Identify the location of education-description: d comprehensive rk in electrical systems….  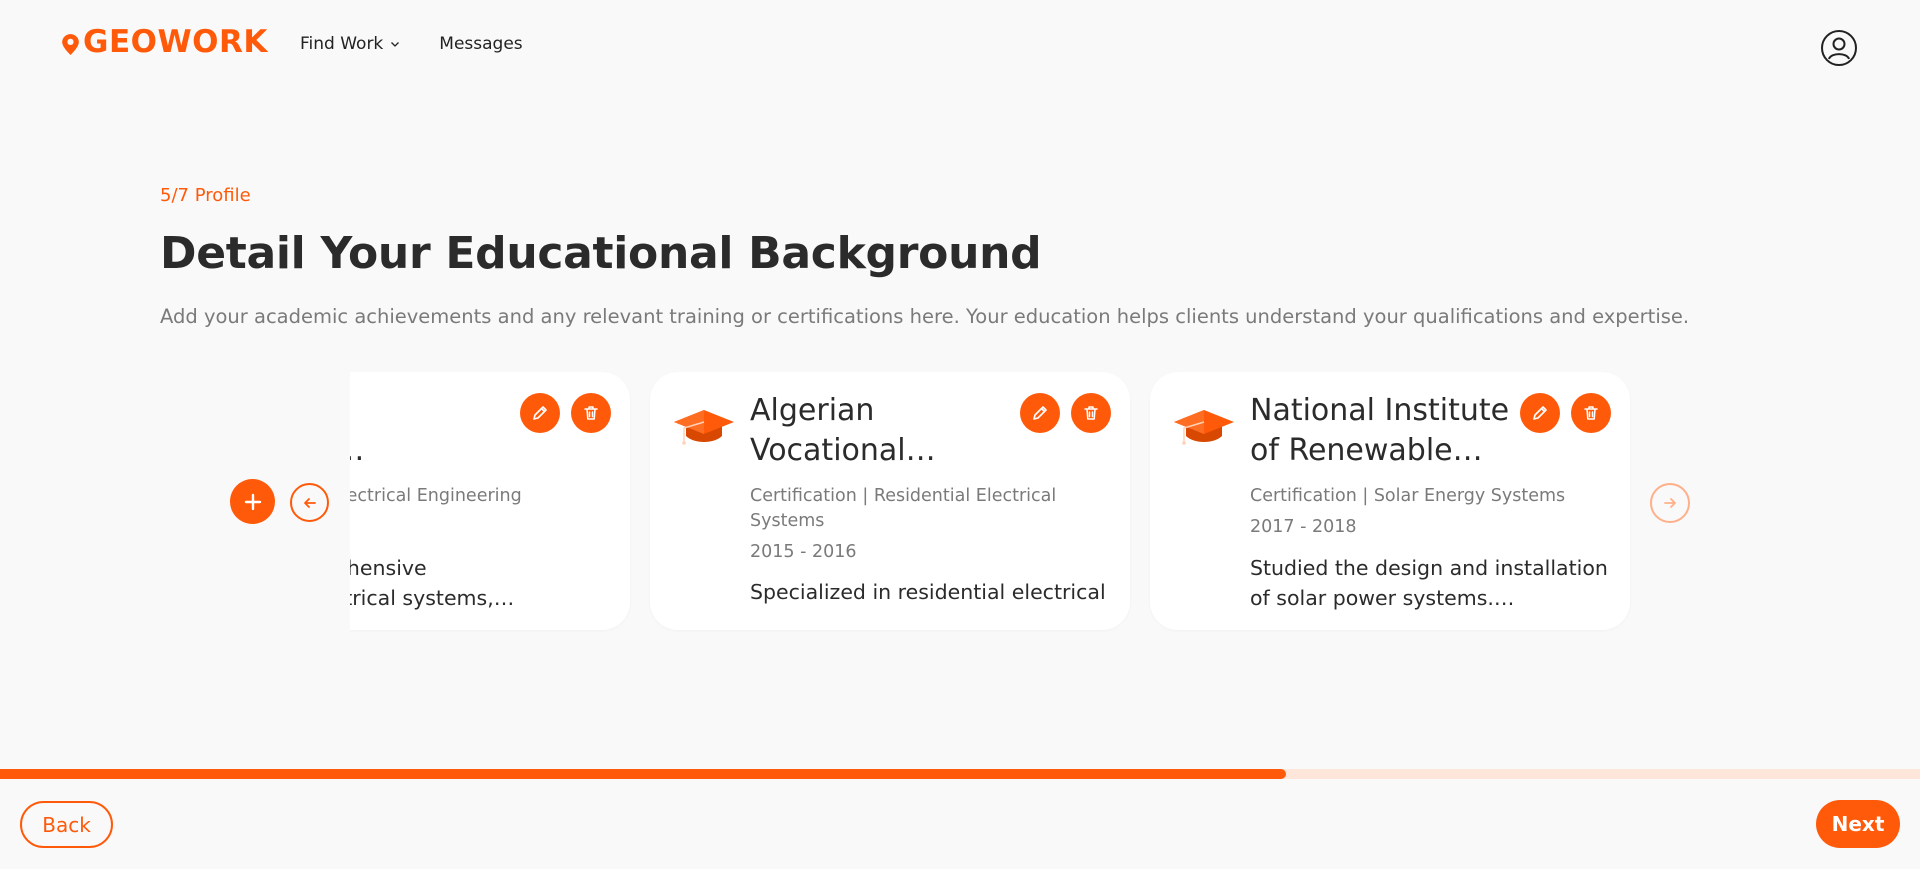
(432, 583).